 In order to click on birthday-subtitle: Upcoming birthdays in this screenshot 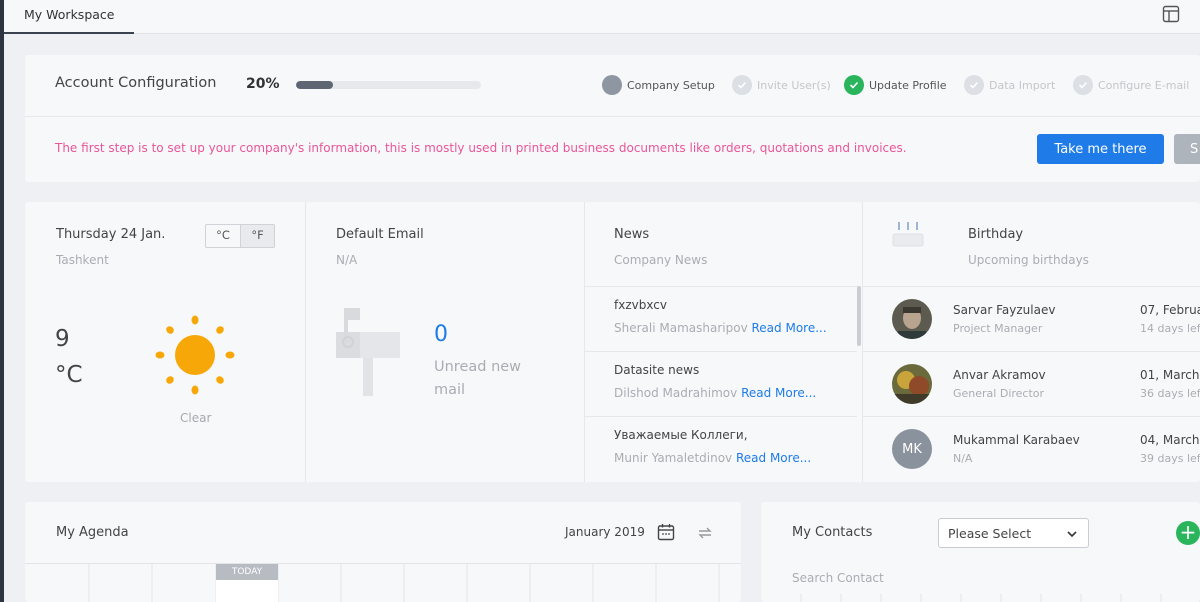, I will do `click(1028, 260)`.